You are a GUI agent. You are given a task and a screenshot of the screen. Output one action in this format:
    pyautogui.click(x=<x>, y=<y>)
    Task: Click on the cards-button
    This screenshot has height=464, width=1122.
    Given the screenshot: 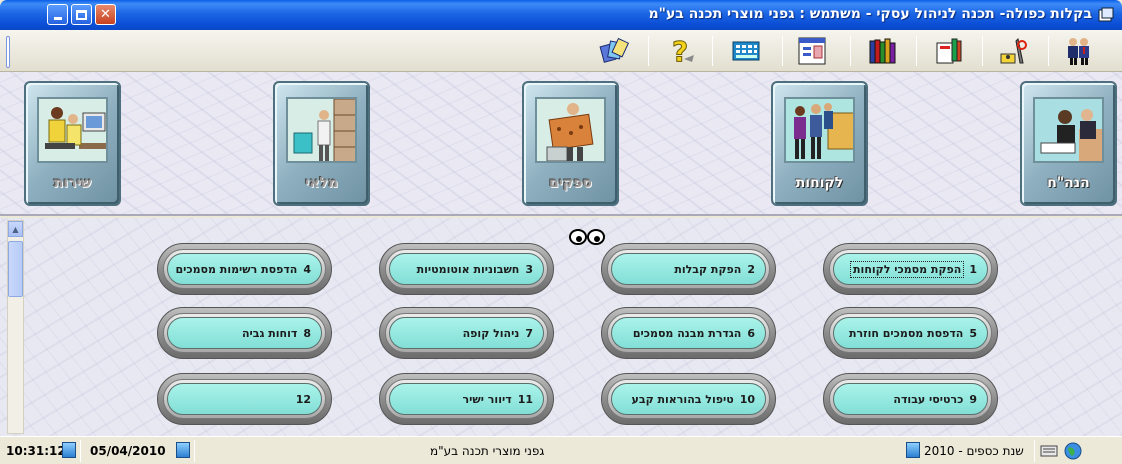 What is the action you would take?
    pyautogui.click(x=614, y=51)
    